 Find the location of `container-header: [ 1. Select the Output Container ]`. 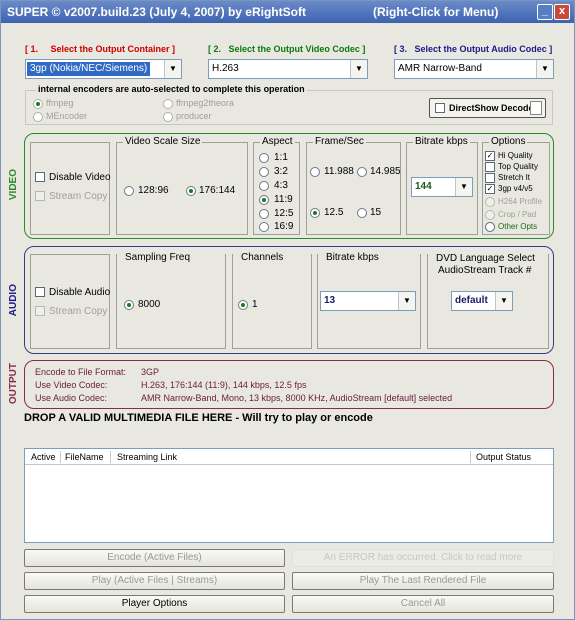

container-header: [ 1. Select the Output Container ] is located at coordinates (100, 49).